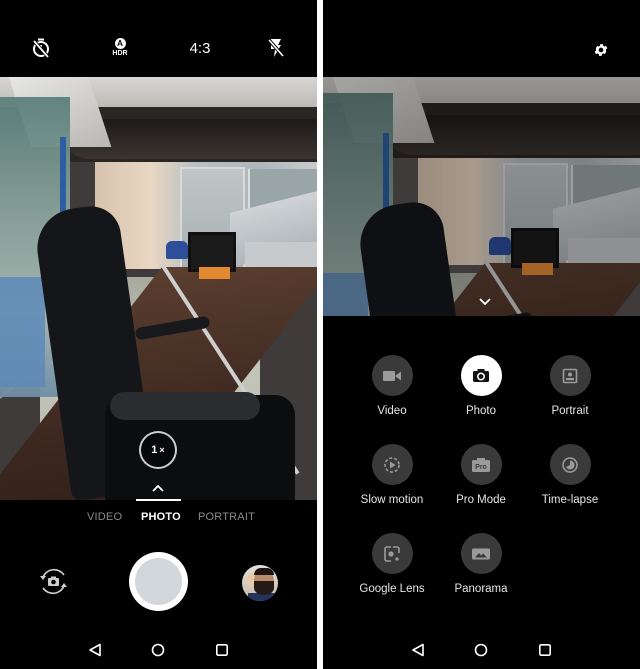  I want to click on mode-option-video: Video, so click(392, 391).